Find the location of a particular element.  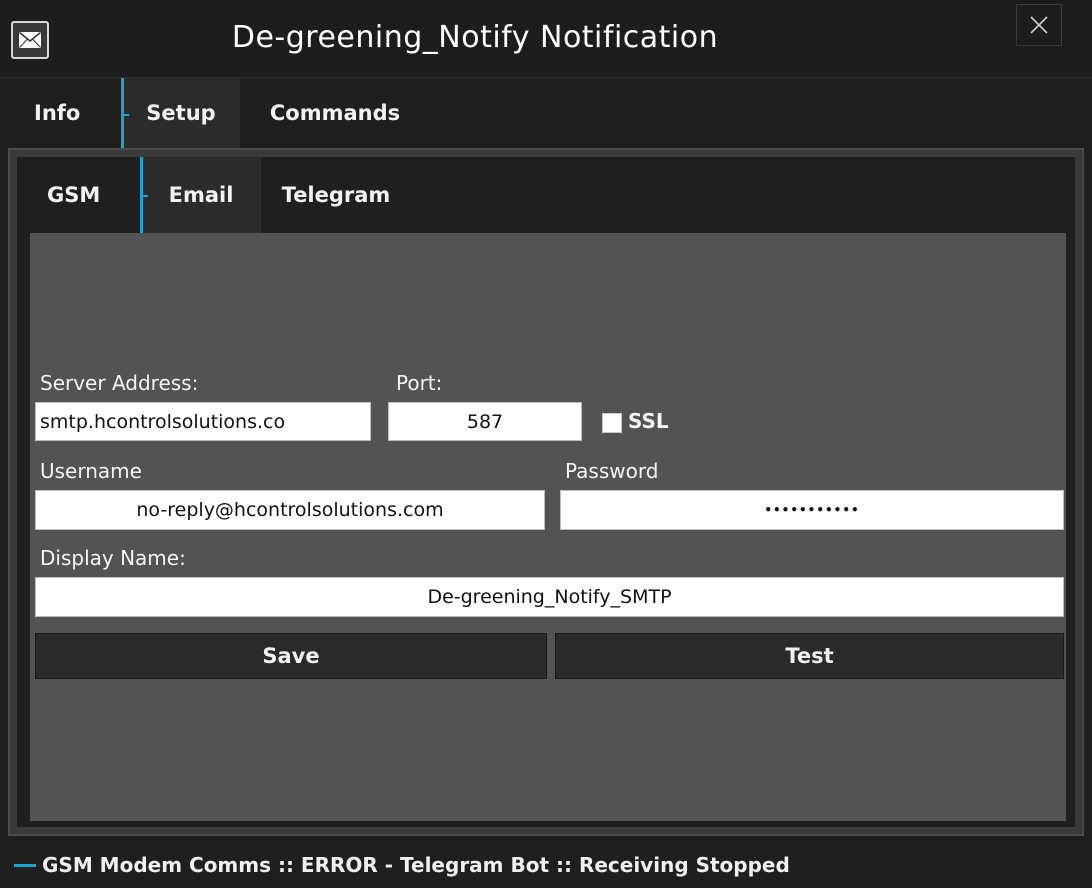

tab-setup: Setup is located at coordinates (181, 113).